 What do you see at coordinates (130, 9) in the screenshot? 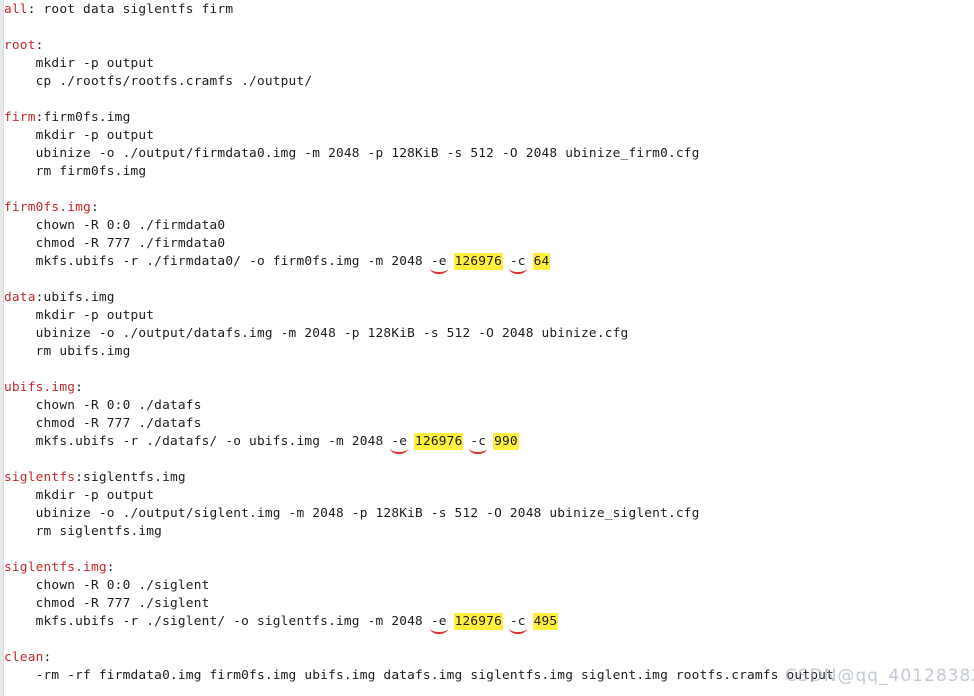
I see `code-text: : root data siglentfs firm` at bounding box center [130, 9].